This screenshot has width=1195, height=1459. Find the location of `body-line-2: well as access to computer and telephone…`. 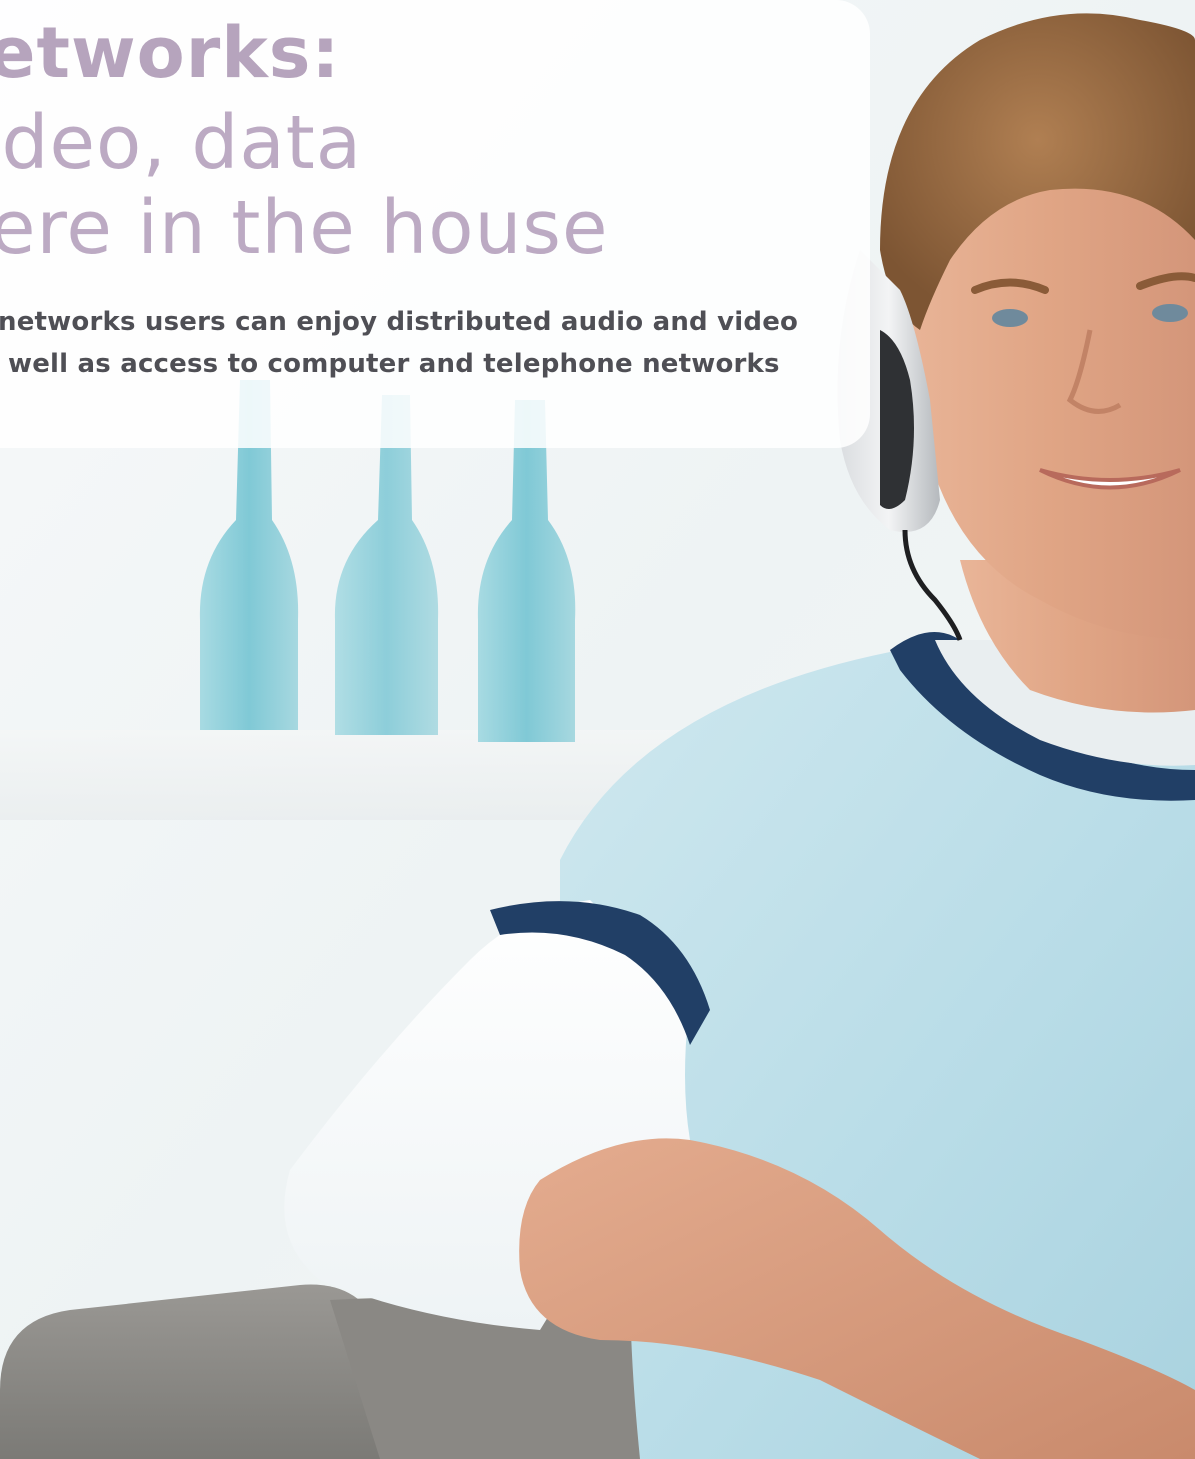

body-line-2: well as access to computer and telephone… is located at coordinates (394, 364).